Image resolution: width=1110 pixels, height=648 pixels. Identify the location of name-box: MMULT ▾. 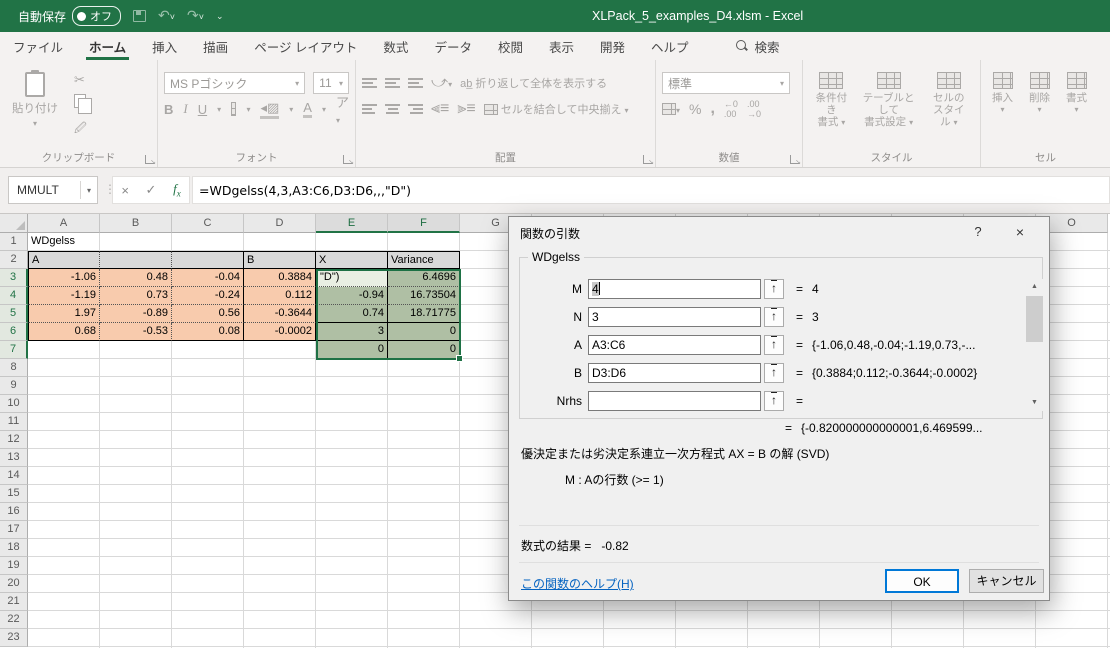
(53, 190).